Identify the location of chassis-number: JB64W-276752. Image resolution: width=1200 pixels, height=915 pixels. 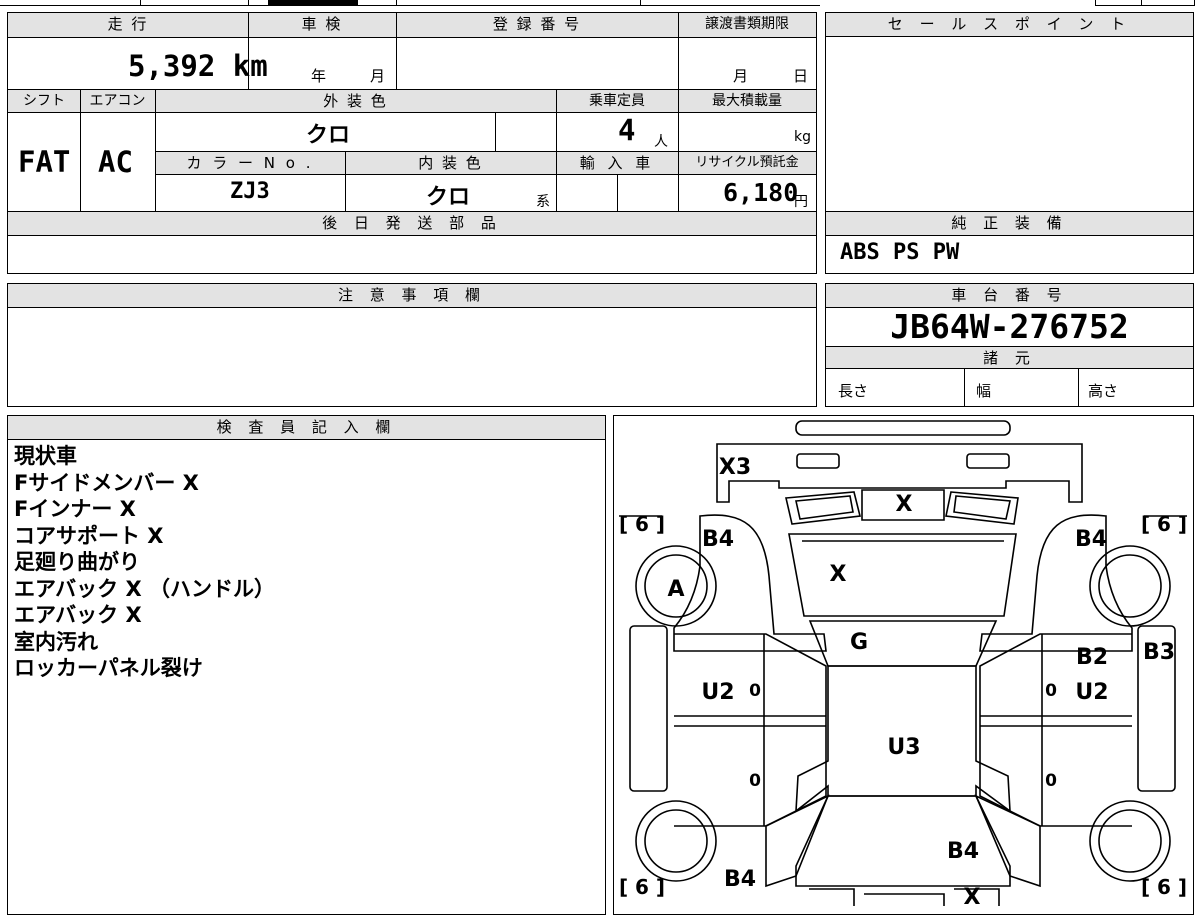
(1009, 326).